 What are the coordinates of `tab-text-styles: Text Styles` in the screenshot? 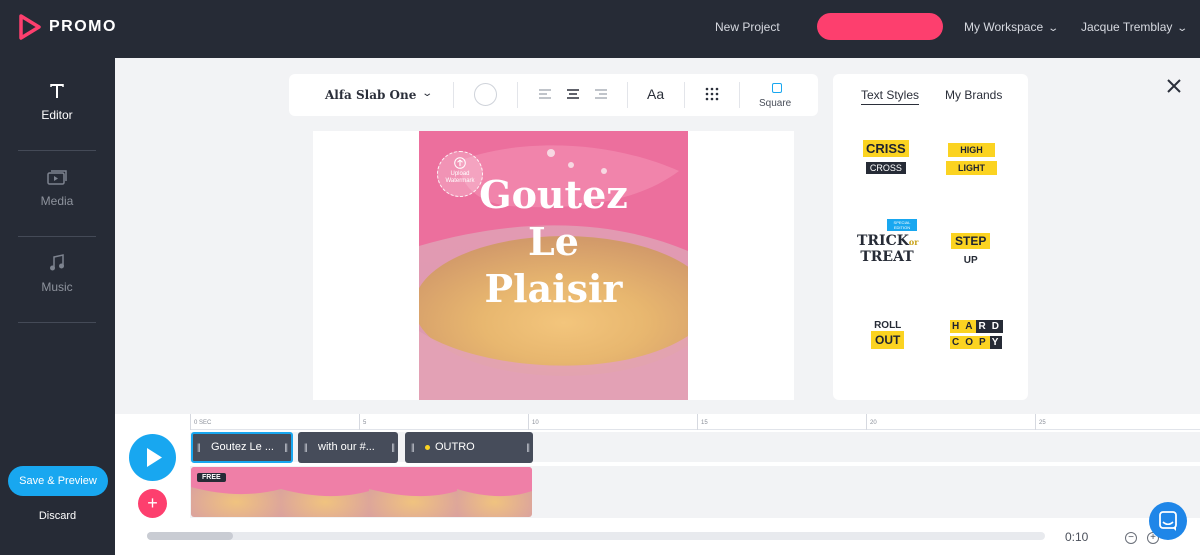 It's located at (890, 96).